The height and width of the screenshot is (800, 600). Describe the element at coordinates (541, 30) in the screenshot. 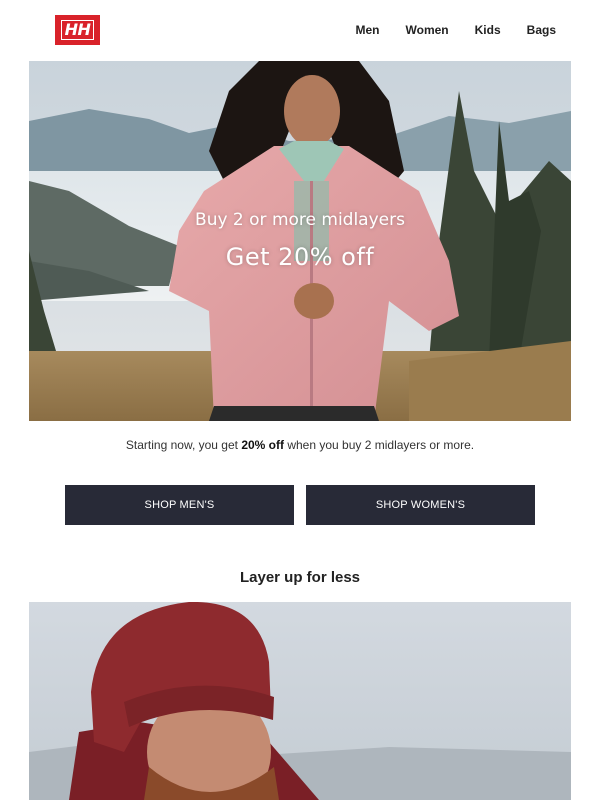

I see `nav-item-bags: Bags` at that location.